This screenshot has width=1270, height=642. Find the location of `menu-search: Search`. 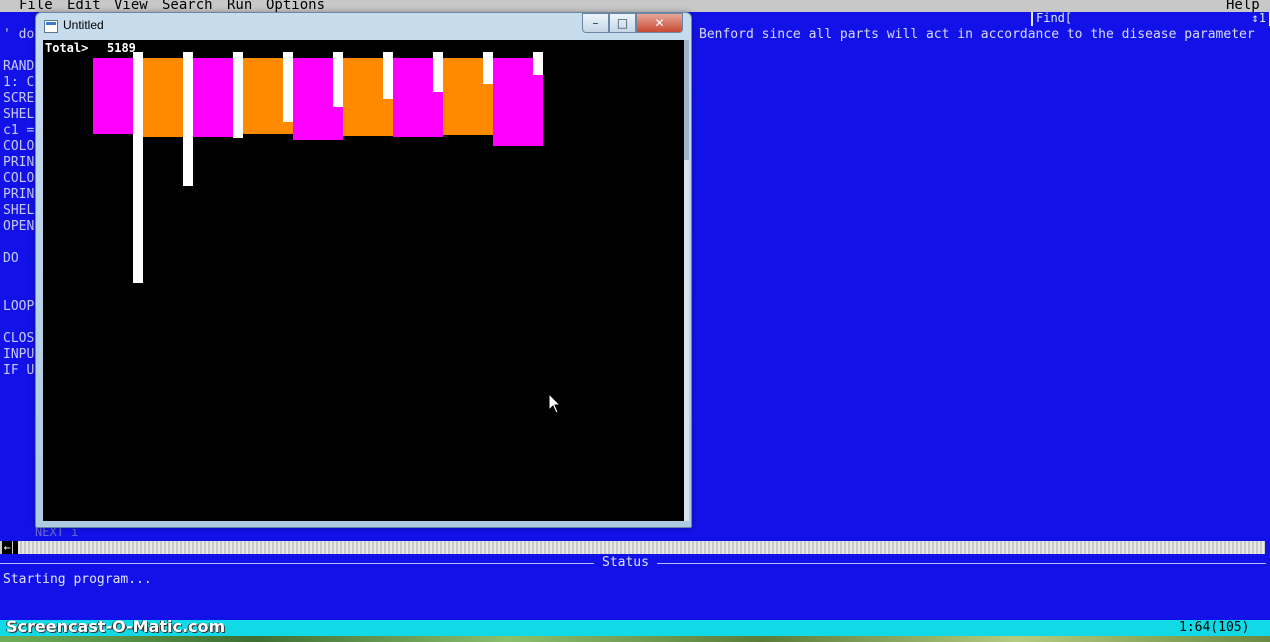

menu-search: Search is located at coordinates (187, 6).